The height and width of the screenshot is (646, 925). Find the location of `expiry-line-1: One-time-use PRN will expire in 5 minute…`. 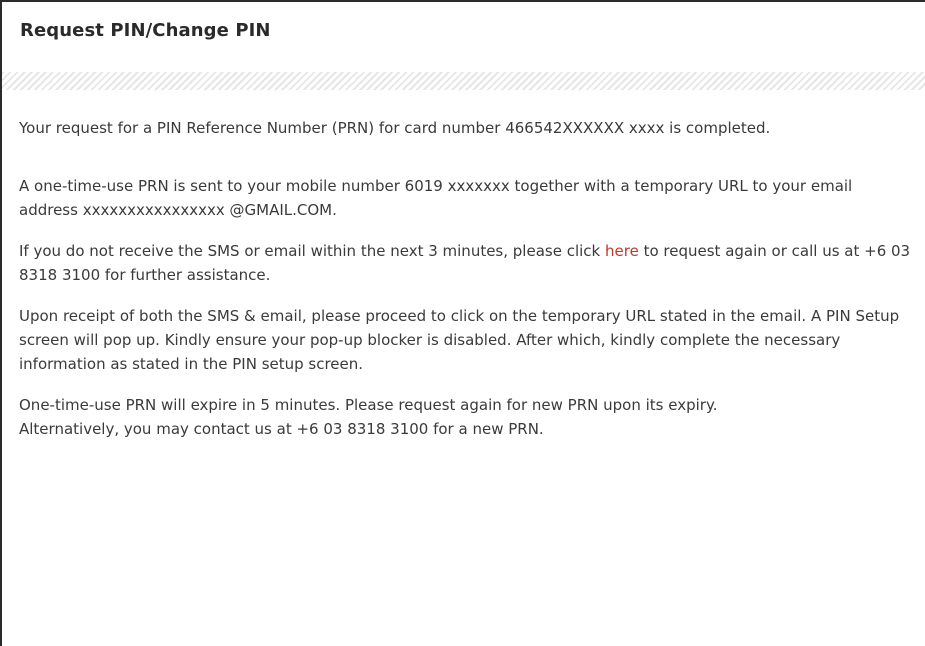

expiry-line-1: One-time-use PRN will expire in 5 minute… is located at coordinates (368, 405).